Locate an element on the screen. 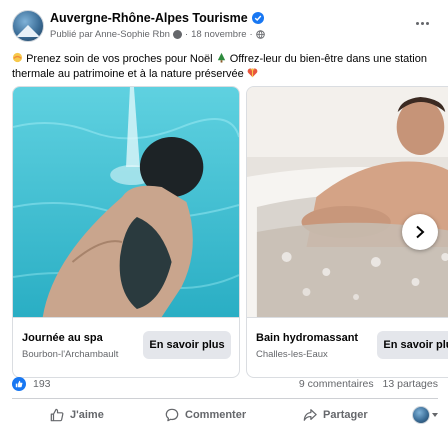 The image size is (448, 430). post-stats: 193 9 commentaires 13 partages is located at coordinates (225, 385).